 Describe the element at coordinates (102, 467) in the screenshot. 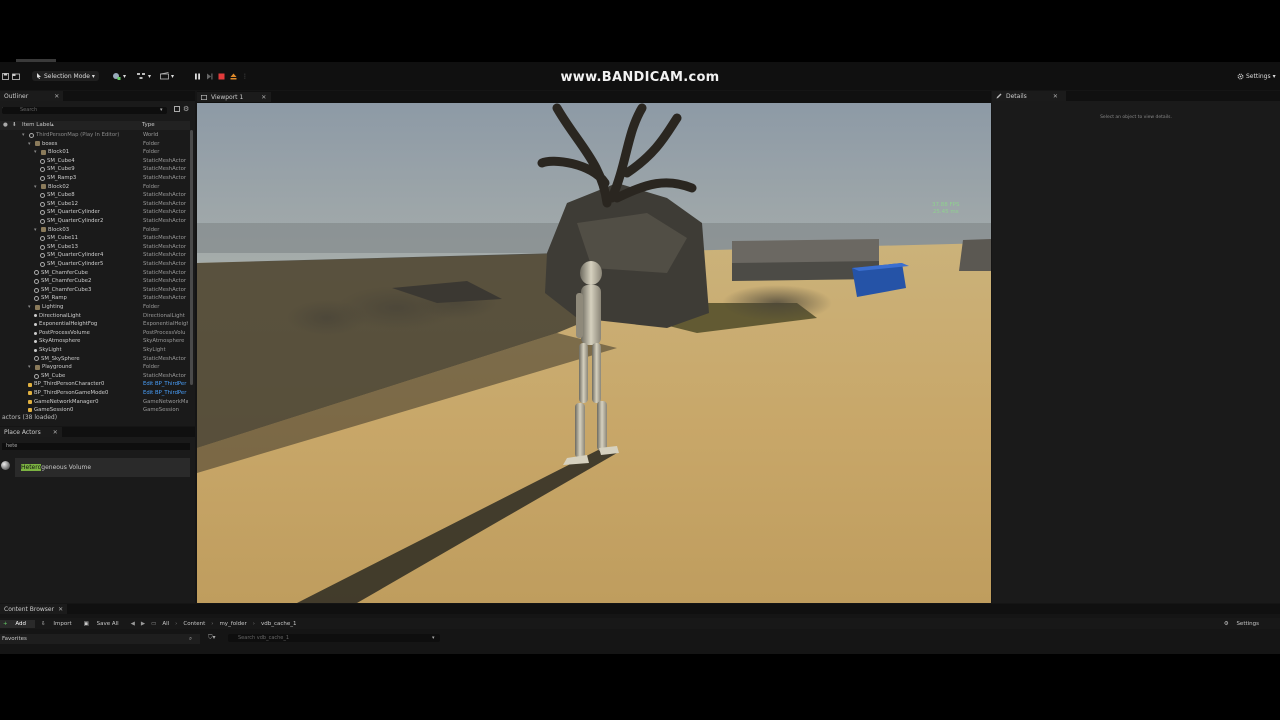

I see `place-actor-item-heterogeneous-volume: Heterogeneous Volume` at that location.